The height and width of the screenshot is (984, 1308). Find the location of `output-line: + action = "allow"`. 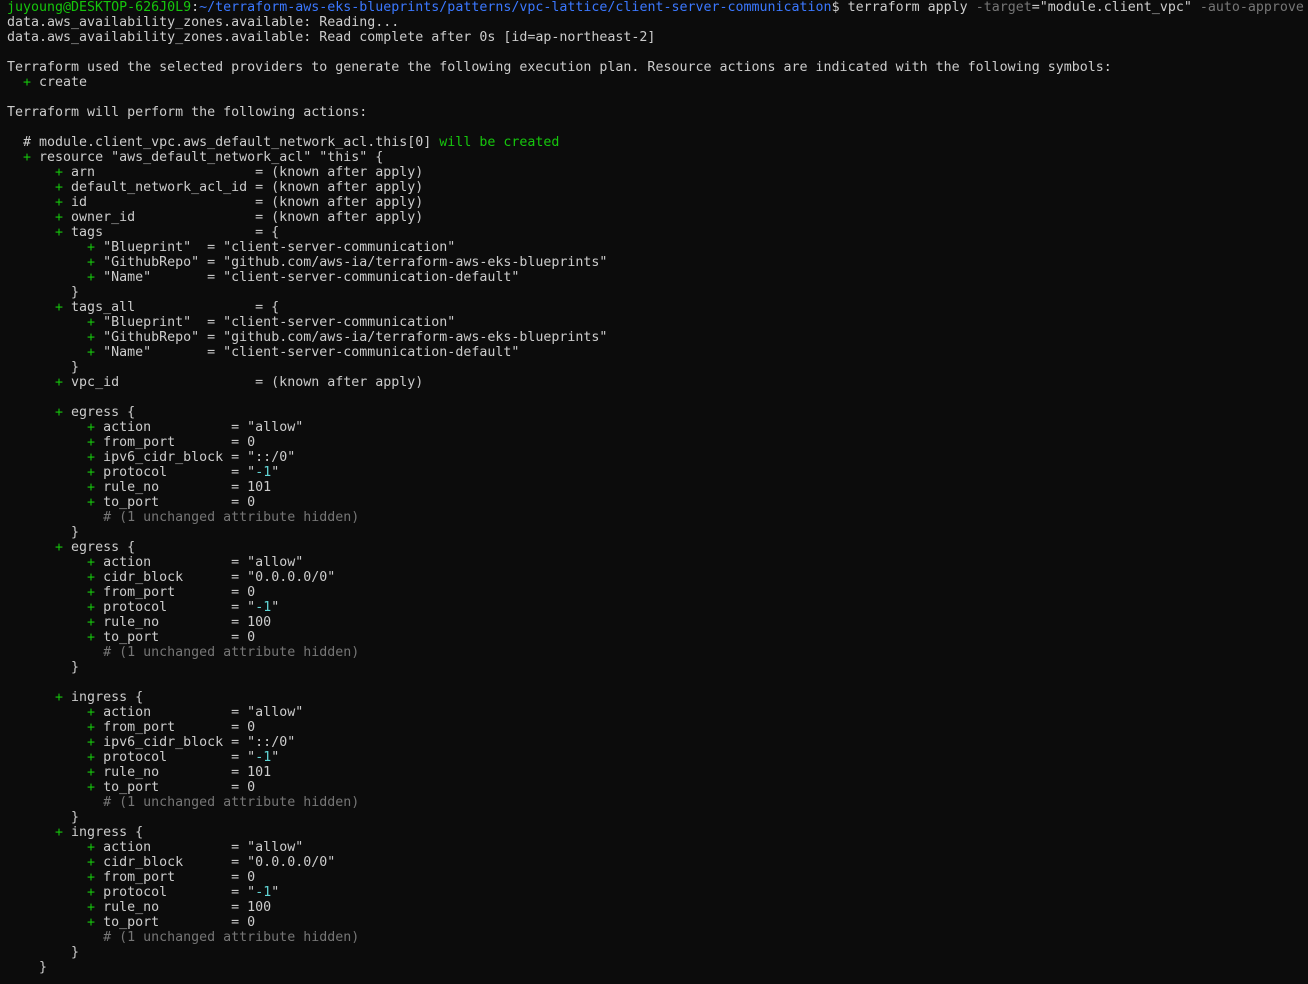

output-line: + action = "allow" is located at coordinates (657, 712).